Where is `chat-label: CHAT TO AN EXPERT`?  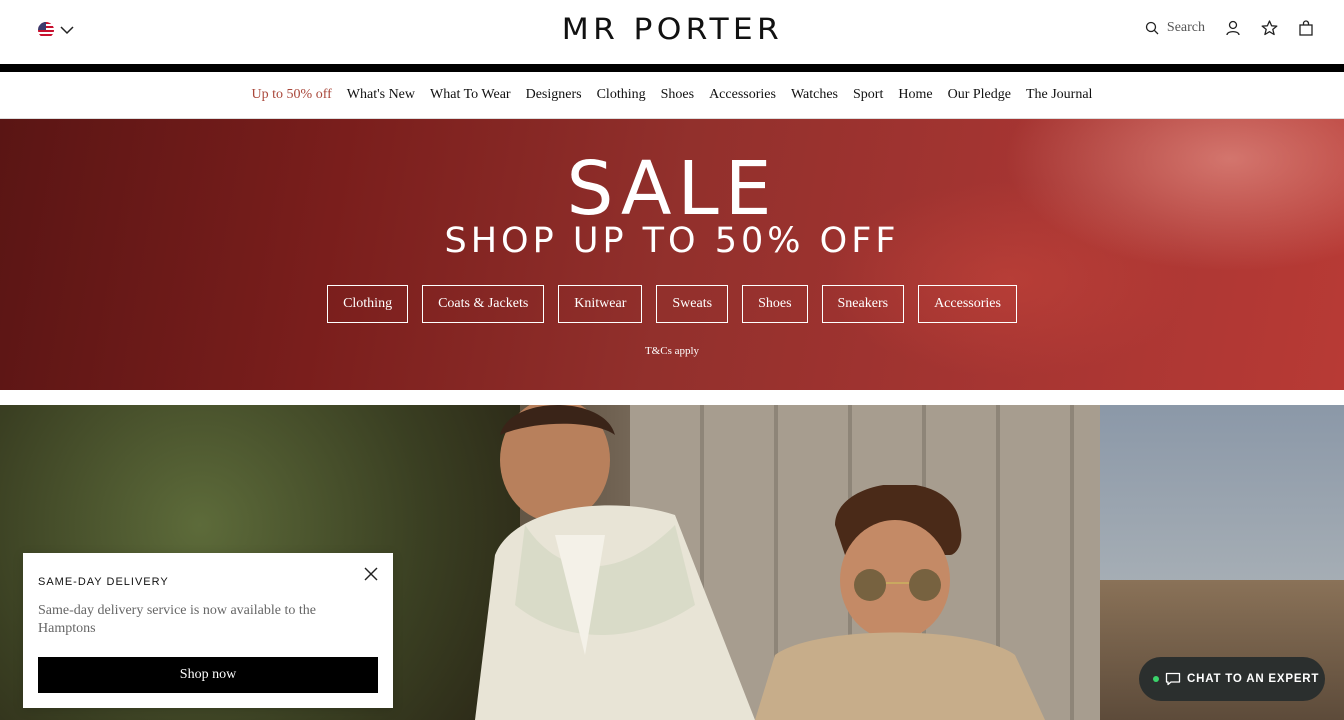 chat-label: CHAT TO AN EXPERT is located at coordinates (1253, 679).